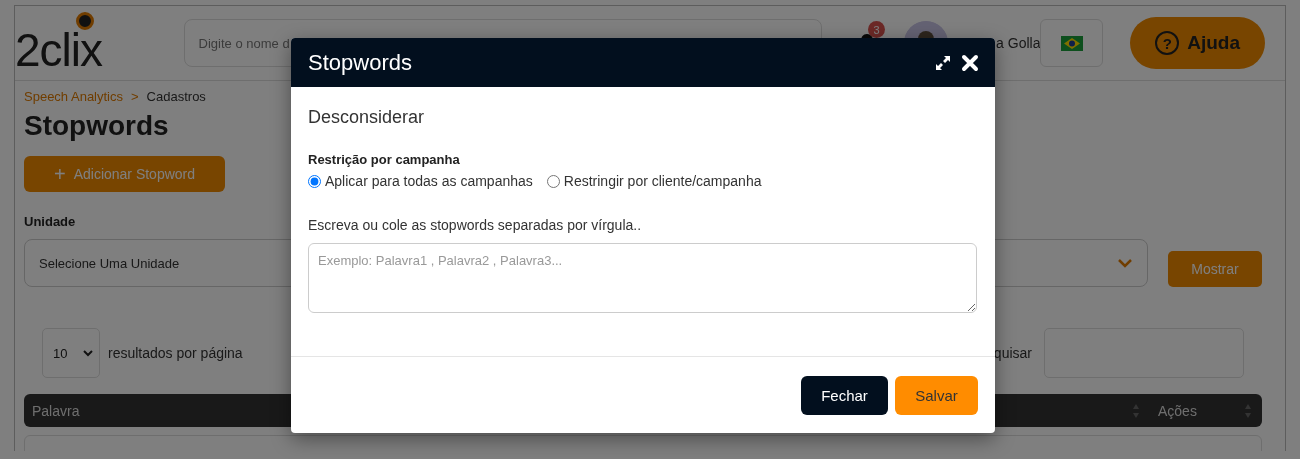  What do you see at coordinates (67, 43) in the screenshot?
I see `logo: 2clix` at bounding box center [67, 43].